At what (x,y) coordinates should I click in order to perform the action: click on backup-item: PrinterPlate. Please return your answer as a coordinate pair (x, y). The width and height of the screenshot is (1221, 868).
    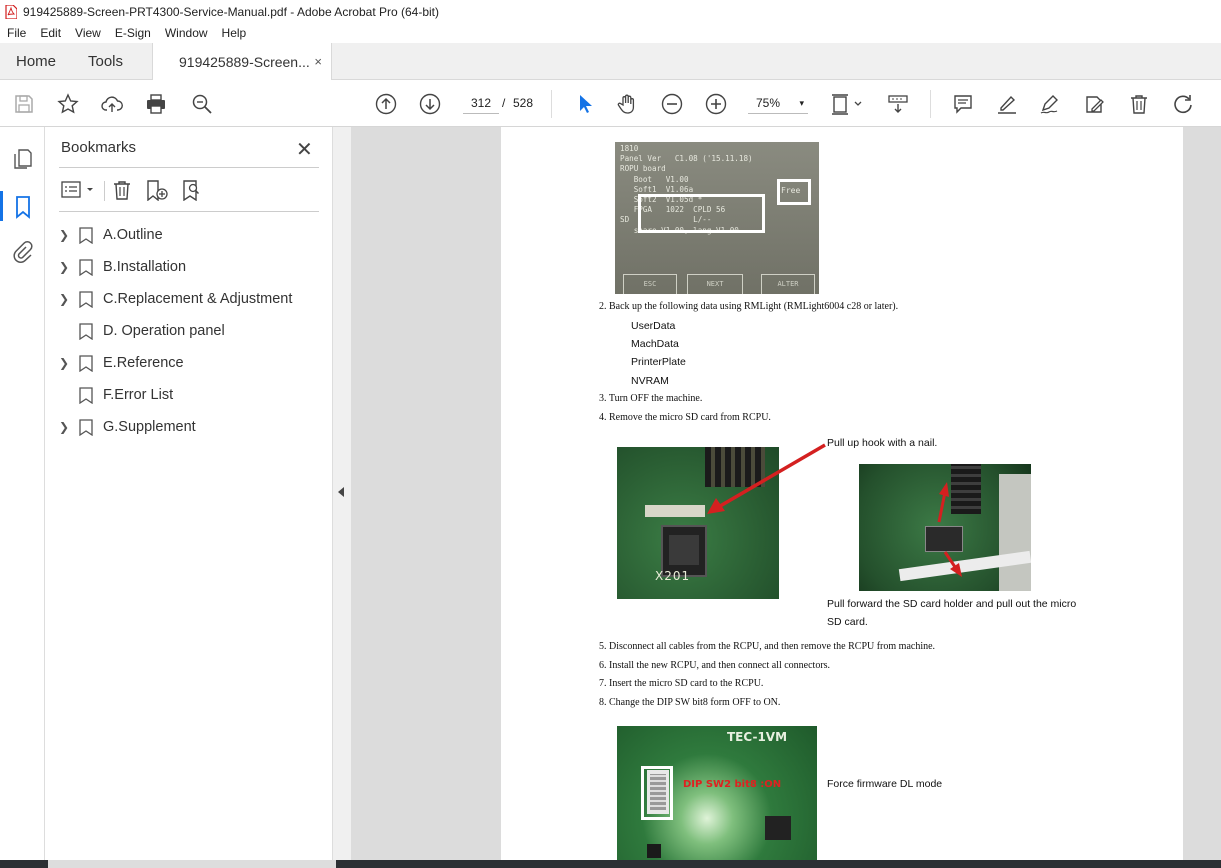
    Looking at the image, I should click on (658, 362).